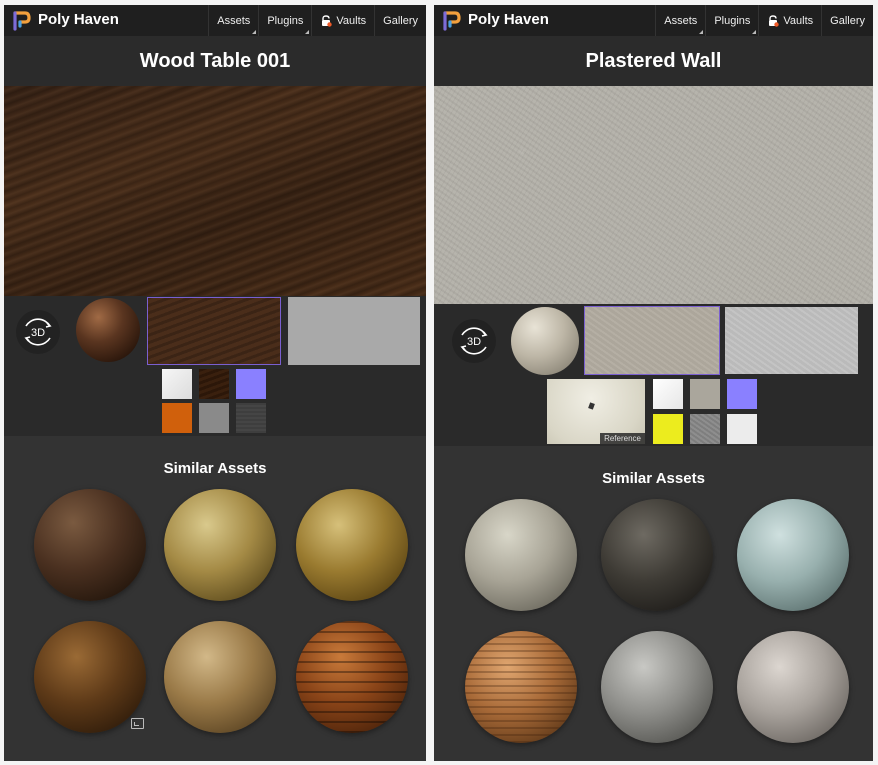 This screenshot has width=878, height=765. Describe the element at coordinates (622, 438) in the screenshot. I see `reference-label: Reference` at that location.